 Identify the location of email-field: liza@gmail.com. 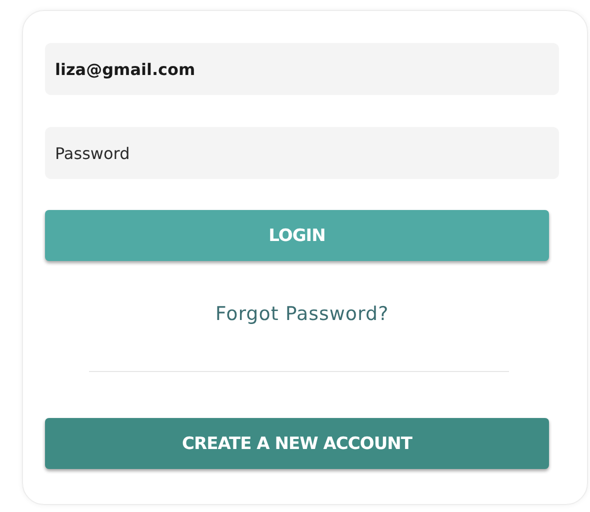
(302, 69).